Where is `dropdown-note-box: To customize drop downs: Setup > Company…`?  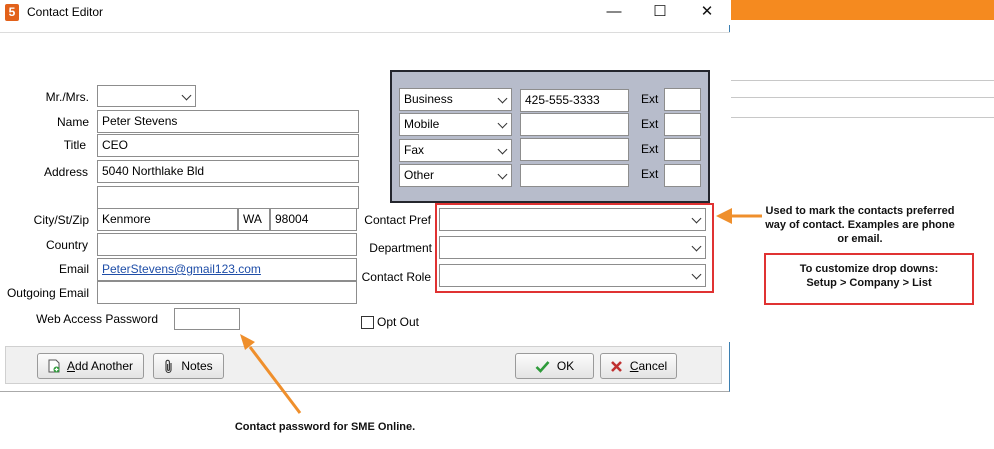
dropdown-note-box: To customize drop downs: Setup > Company… is located at coordinates (869, 279).